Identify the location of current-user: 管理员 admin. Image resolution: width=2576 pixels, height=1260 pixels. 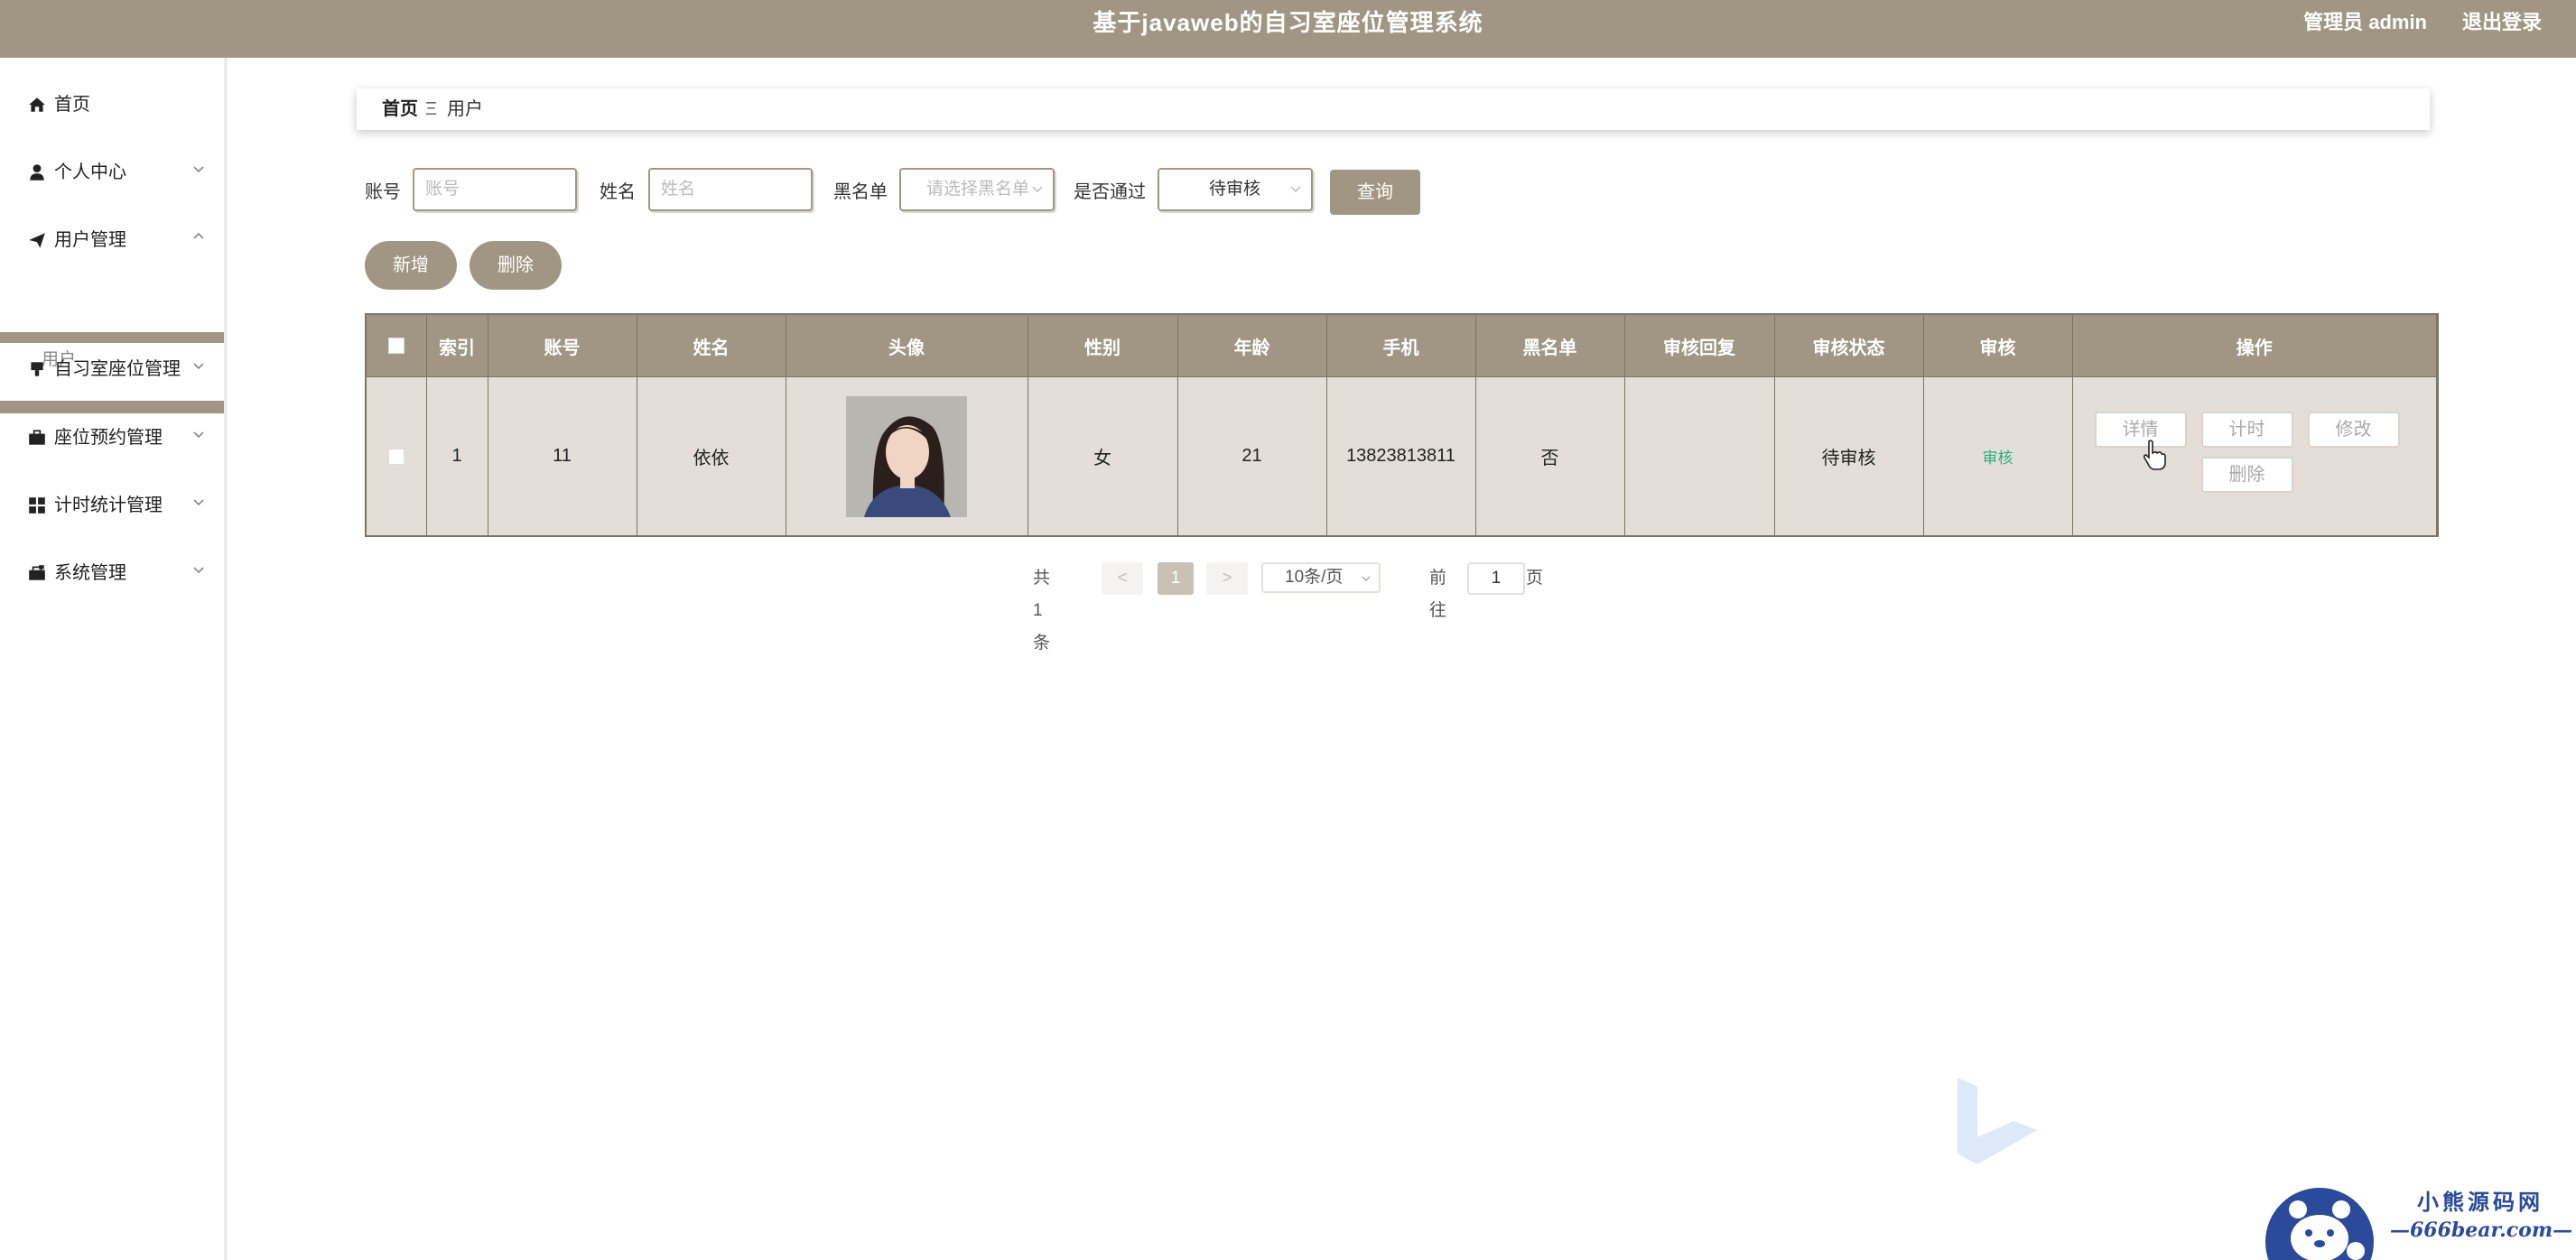
(2365, 22).